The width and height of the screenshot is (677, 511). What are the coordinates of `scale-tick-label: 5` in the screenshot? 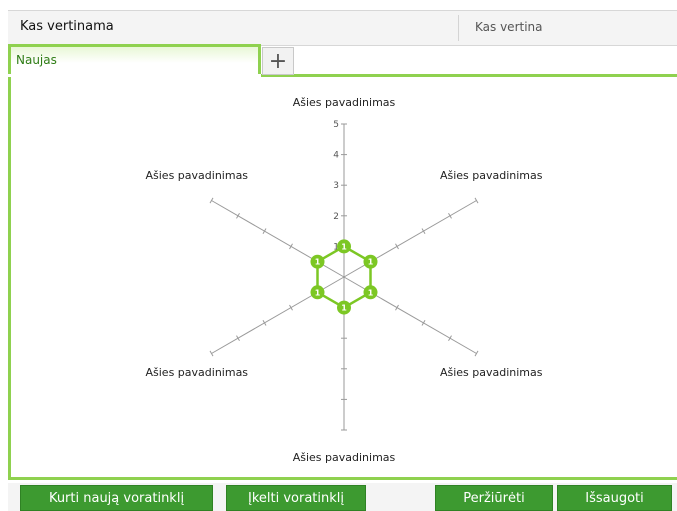 It's located at (336, 125).